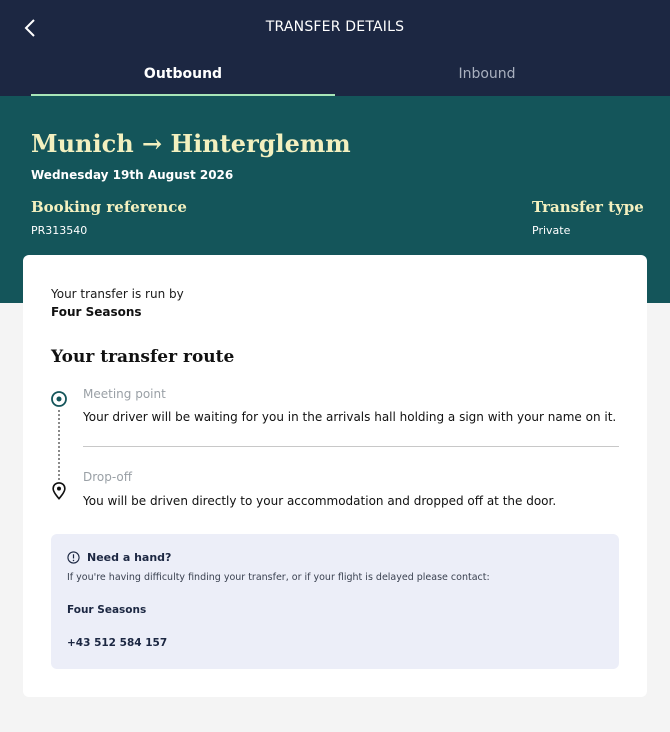 The width and height of the screenshot is (670, 732). What do you see at coordinates (551, 230) in the screenshot?
I see `transfer-type-value: Private` at bounding box center [551, 230].